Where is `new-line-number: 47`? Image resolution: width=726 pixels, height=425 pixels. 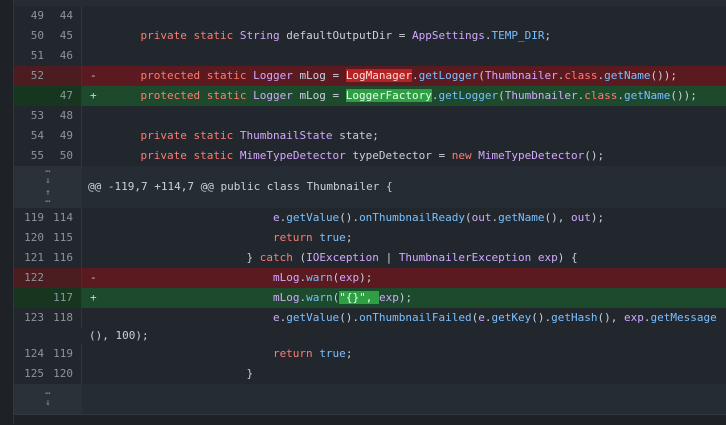
new-line-number: 47 is located at coordinates (65, 96).